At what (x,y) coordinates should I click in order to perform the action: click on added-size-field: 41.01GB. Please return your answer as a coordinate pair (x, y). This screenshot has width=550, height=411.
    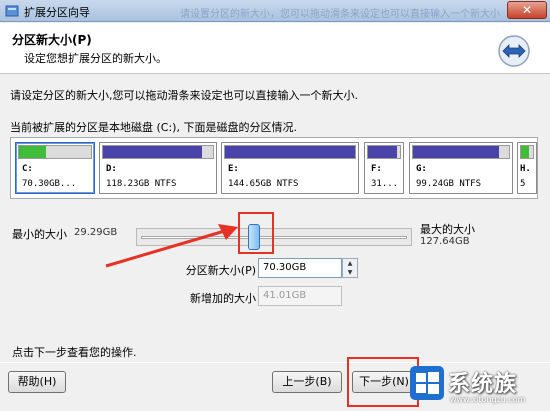
    Looking at the image, I should click on (300, 296).